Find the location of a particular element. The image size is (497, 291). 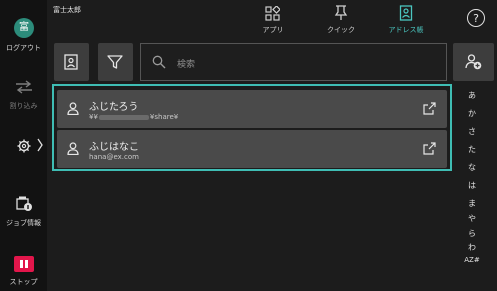

help-button: ? is located at coordinates (476, 18).